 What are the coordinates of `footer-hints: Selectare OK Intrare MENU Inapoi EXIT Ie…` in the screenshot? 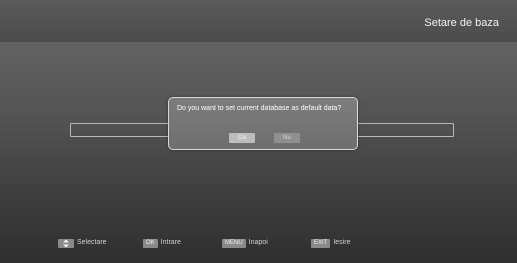 It's located at (258, 243).